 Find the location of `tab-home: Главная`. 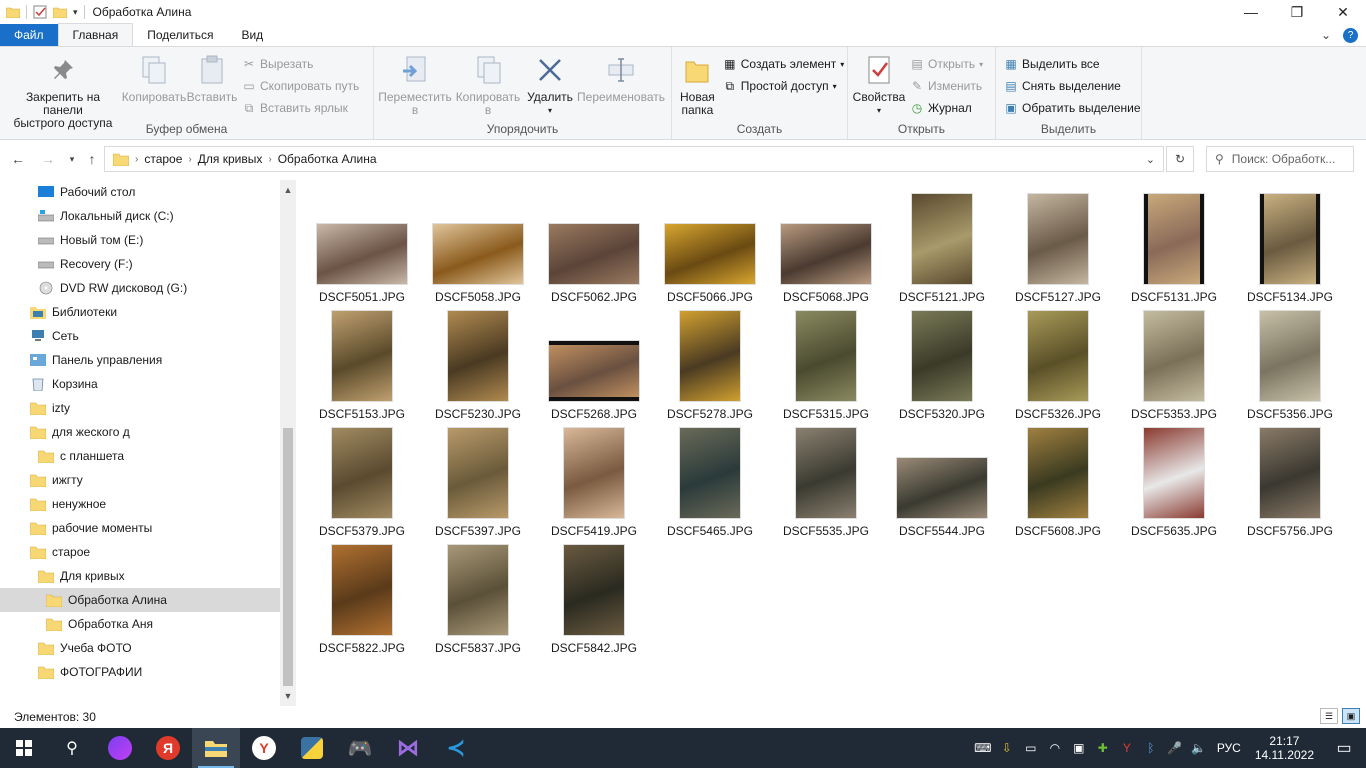

tab-home: Главная is located at coordinates (95, 34).